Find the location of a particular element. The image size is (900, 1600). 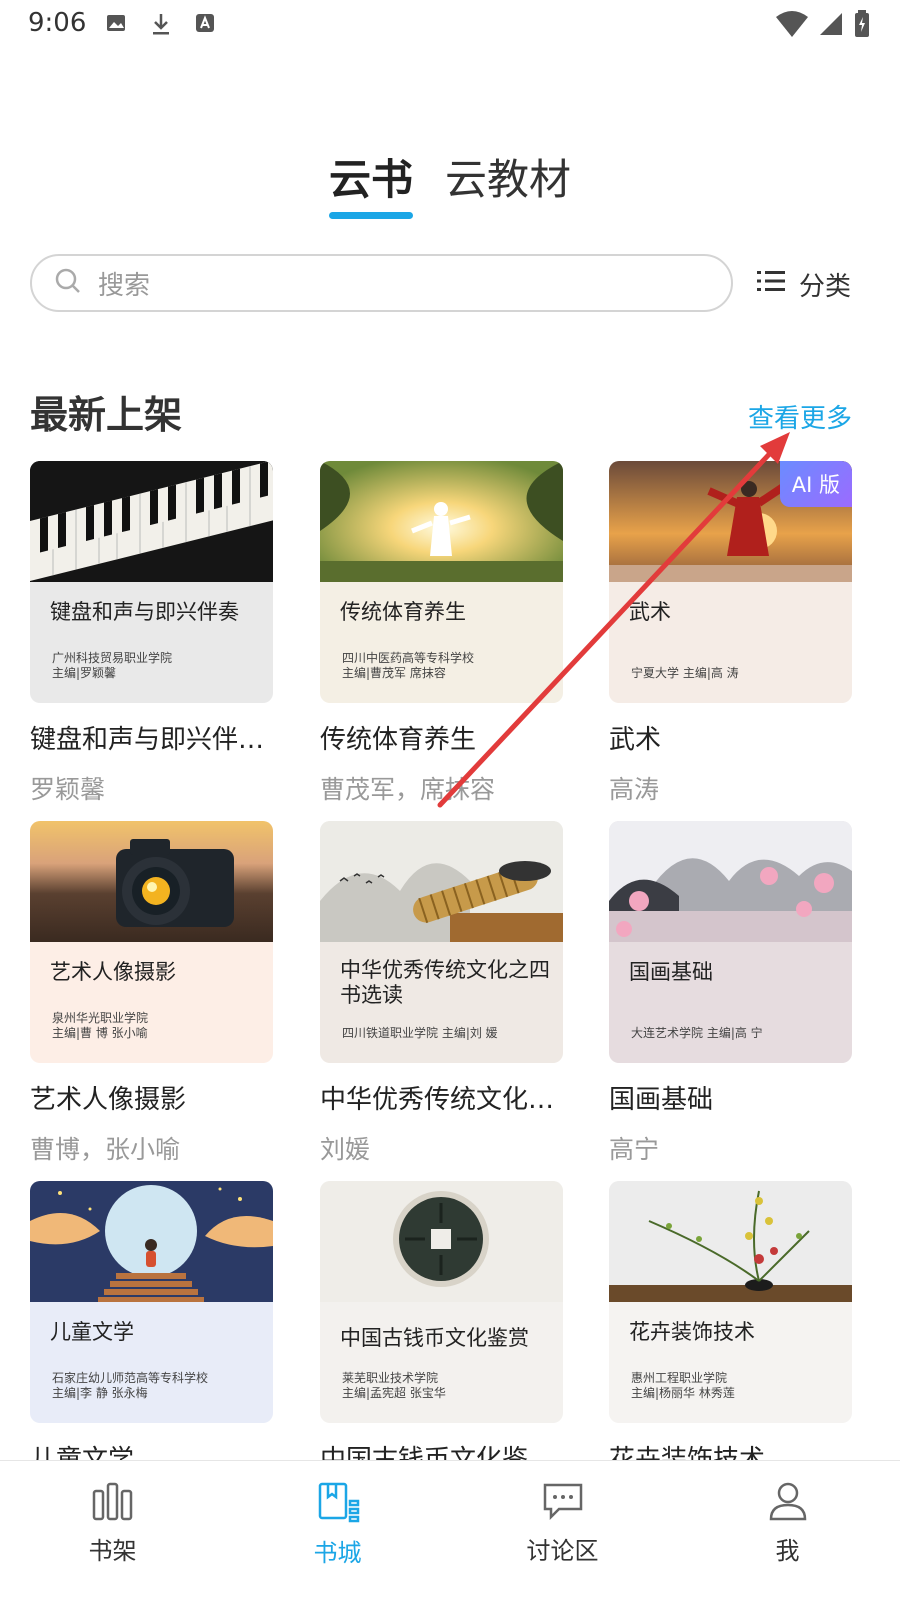

book-card: AI 版 武术 宁夏大学 主编|高 涛 武术 高涛 is located at coordinates (730, 633).